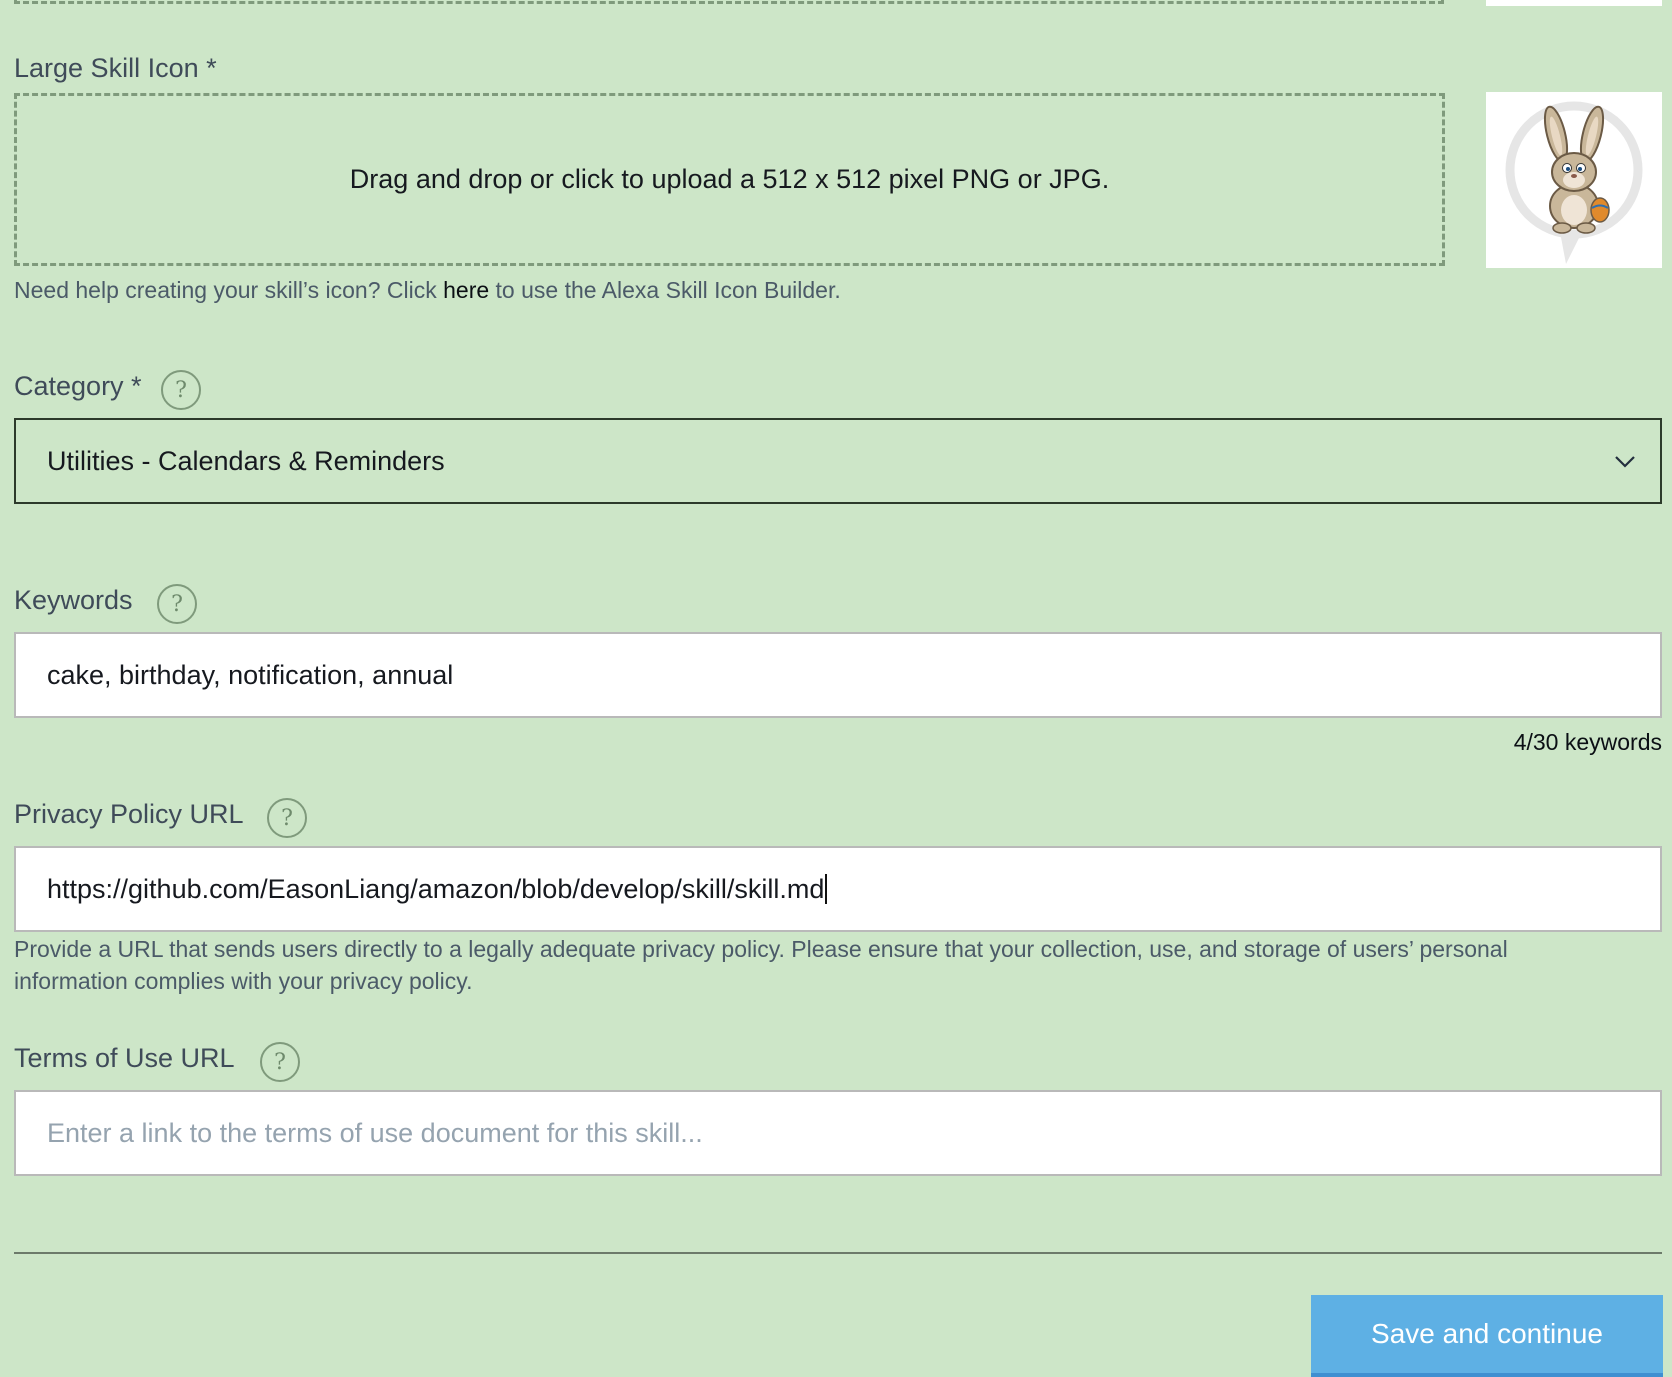  Describe the element at coordinates (729, 2) in the screenshot. I see `previous-icon-dropzone` at that location.